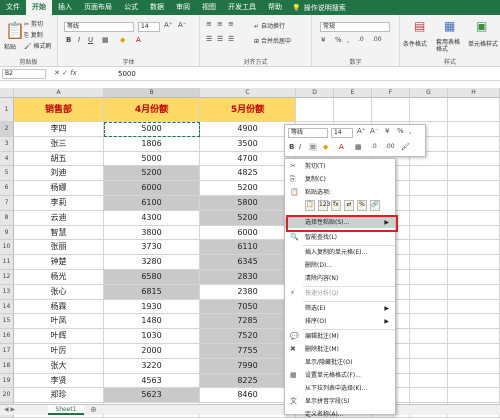 This screenshot has width=500, height=420. Describe the element at coordinates (38, 45) in the screenshot. I see `format-painter-button: 🖌 格式刷` at that location.